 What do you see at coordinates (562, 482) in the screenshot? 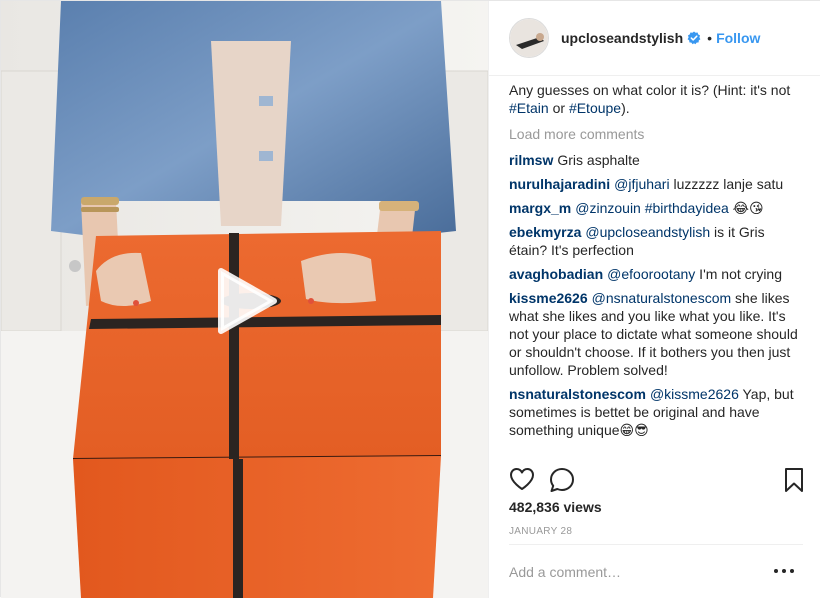
I see `comment-bubble-icon` at bounding box center [562, 482].